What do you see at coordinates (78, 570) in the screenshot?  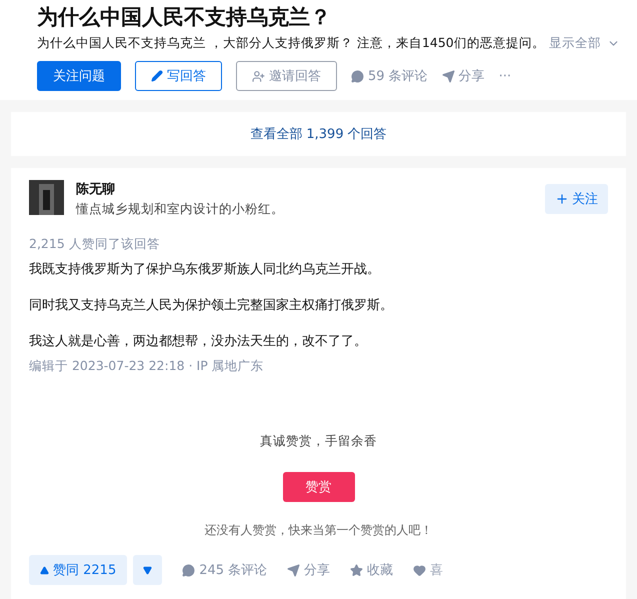 I see `upvote-button: 赞同 2215` at bounding box center [78, 570].